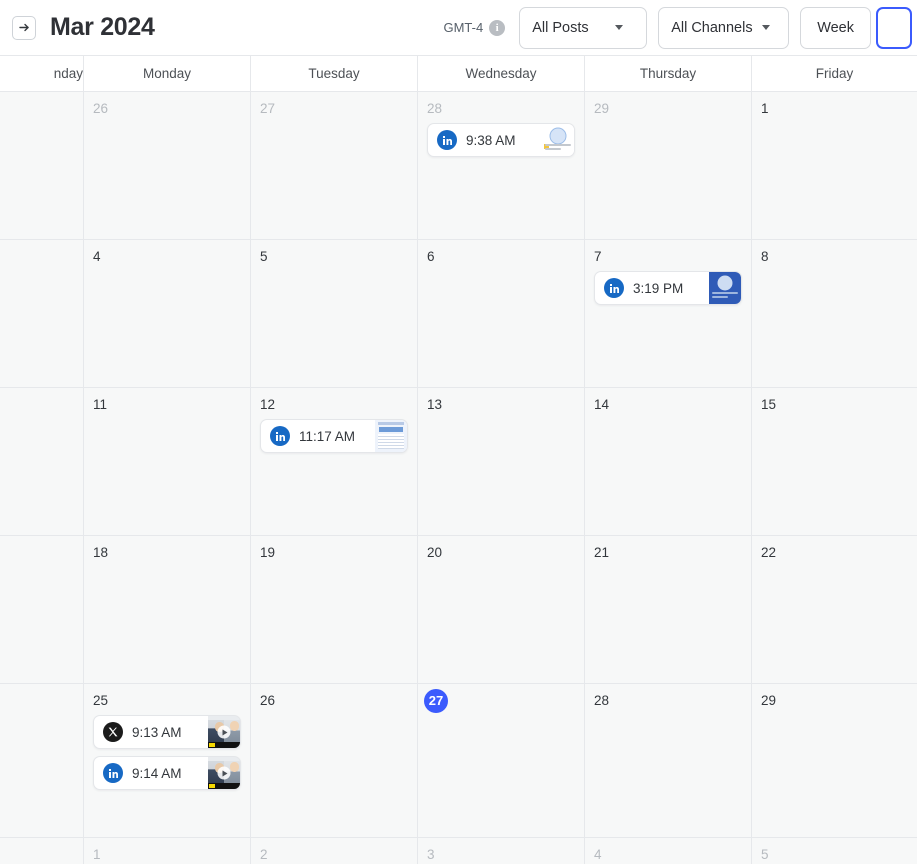 The image size is (917, 864). I want to click on calendar-day-cell: 2, so click(334, 851).